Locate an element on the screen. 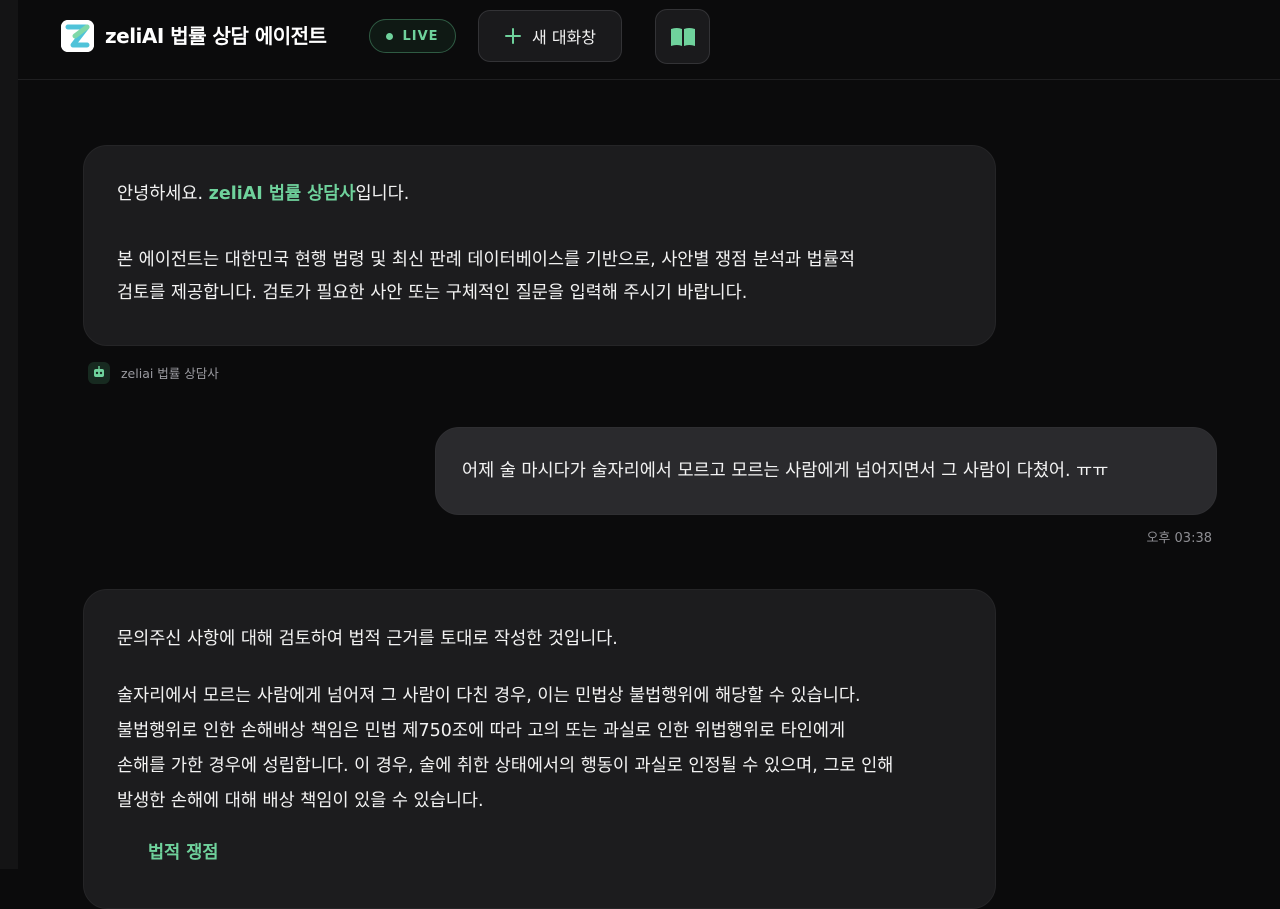 Image resolution: width=1280 pixels, height=909 pixels. guide-book-button is located at coordinates (682, 36).